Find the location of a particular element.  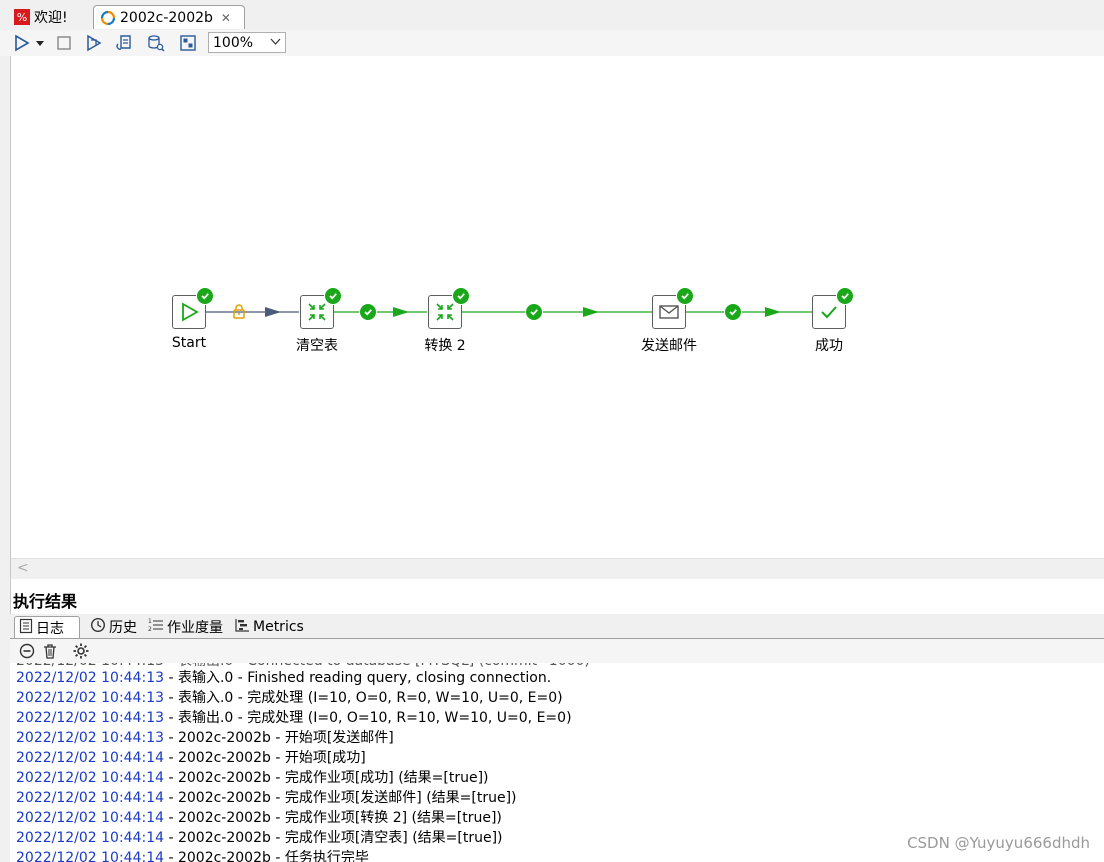

zoom-value: 100% is located at coordinates (233, 42).